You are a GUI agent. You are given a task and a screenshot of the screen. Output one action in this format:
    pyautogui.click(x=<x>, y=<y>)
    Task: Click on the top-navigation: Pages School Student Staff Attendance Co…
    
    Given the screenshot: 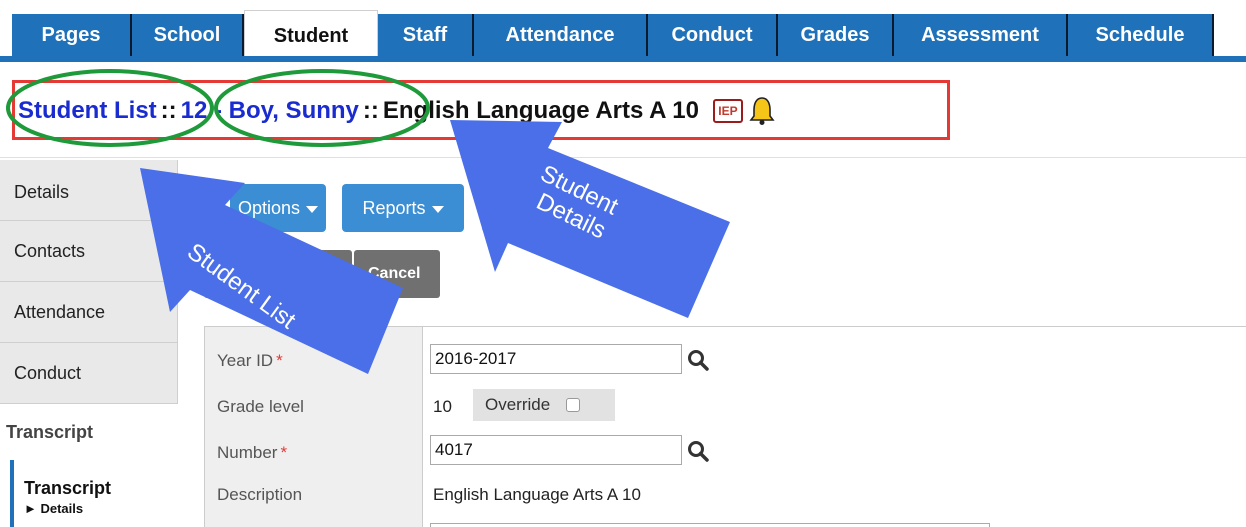 What is the action you would take?
    pyautogui.click(x=623, y=31)
    